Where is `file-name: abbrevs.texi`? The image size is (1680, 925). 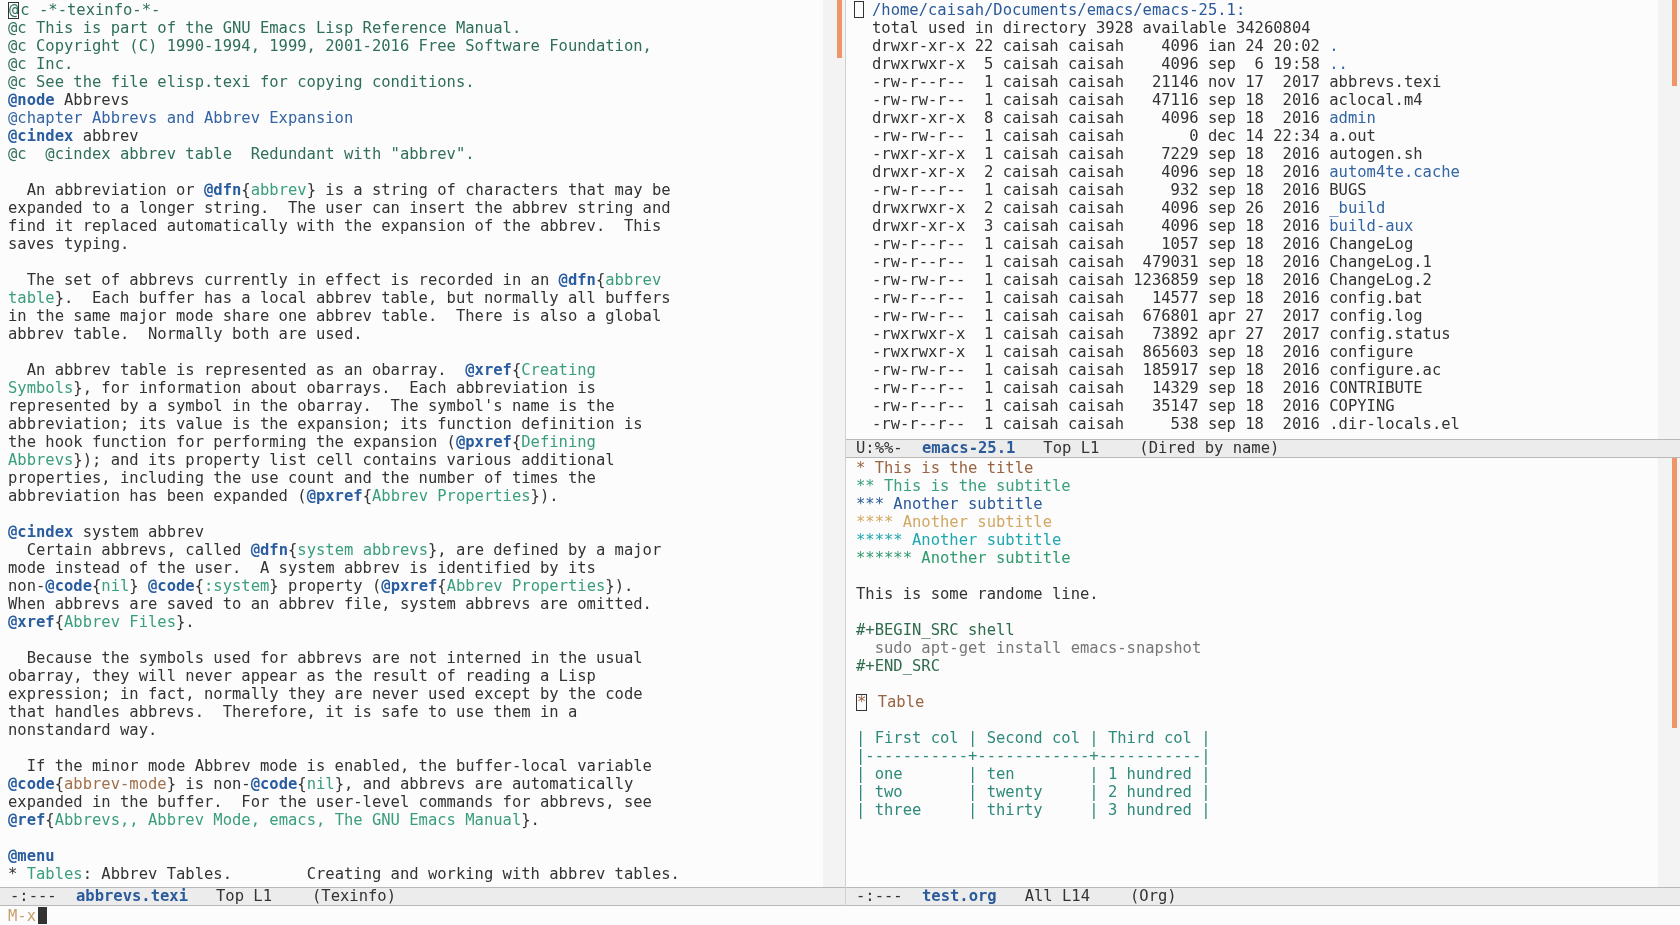 file-name: abbrevs.texi is located at coordinates (1385, 82).